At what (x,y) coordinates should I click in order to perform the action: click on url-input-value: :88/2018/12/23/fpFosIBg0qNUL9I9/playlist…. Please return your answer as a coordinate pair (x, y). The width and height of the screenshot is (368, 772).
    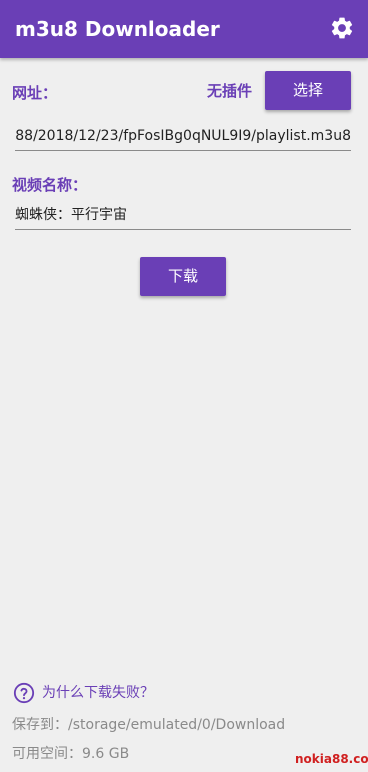
    Looking at the image, I should click on (183, 136).